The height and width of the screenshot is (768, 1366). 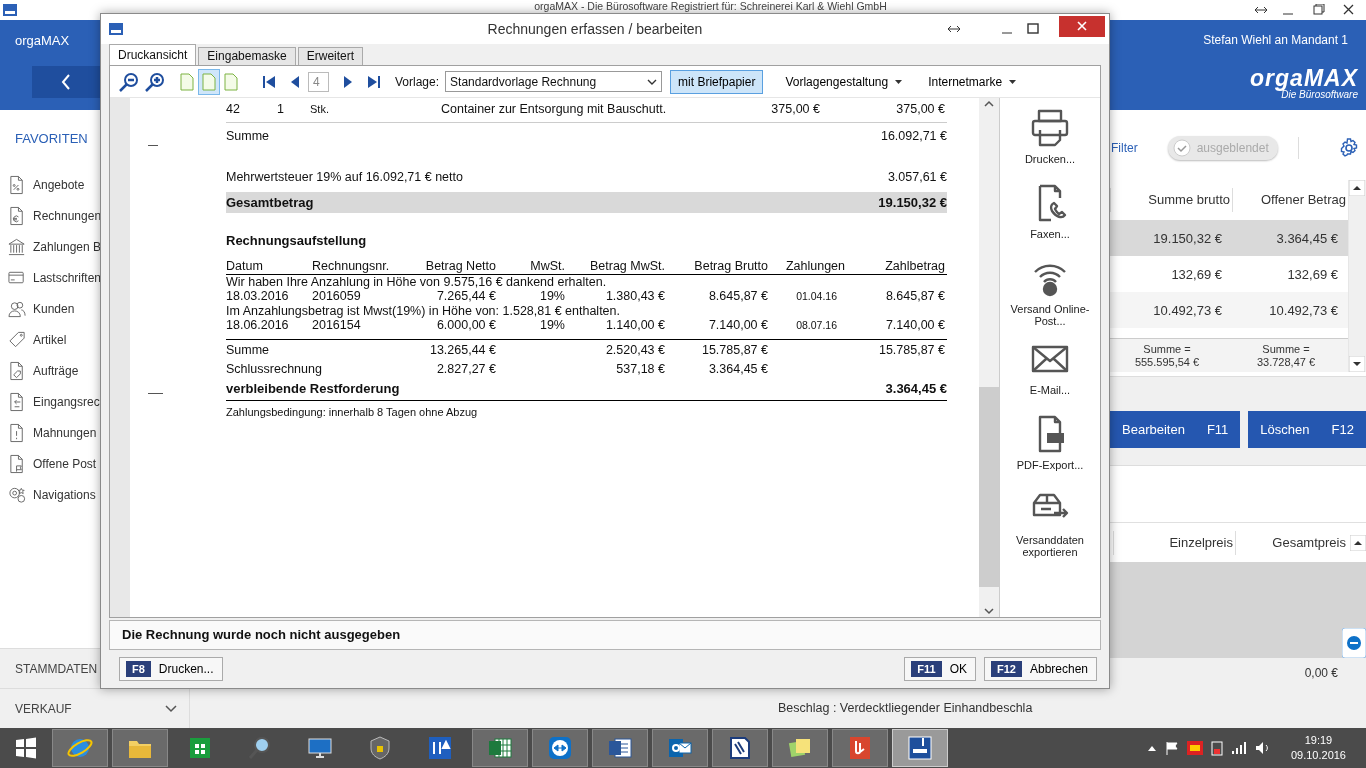 I want to click on total-label: Mehrwertsteuer 19% auf 16.092,71 € netto, so click(x=344, y=177).